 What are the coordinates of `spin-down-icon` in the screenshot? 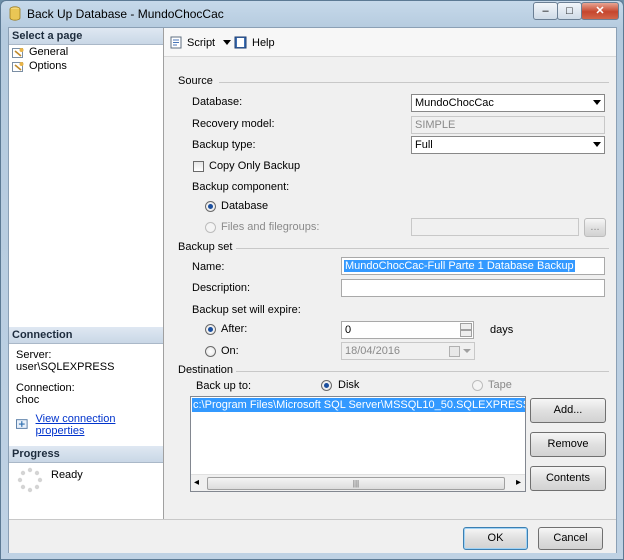 It's located at (466, 333).